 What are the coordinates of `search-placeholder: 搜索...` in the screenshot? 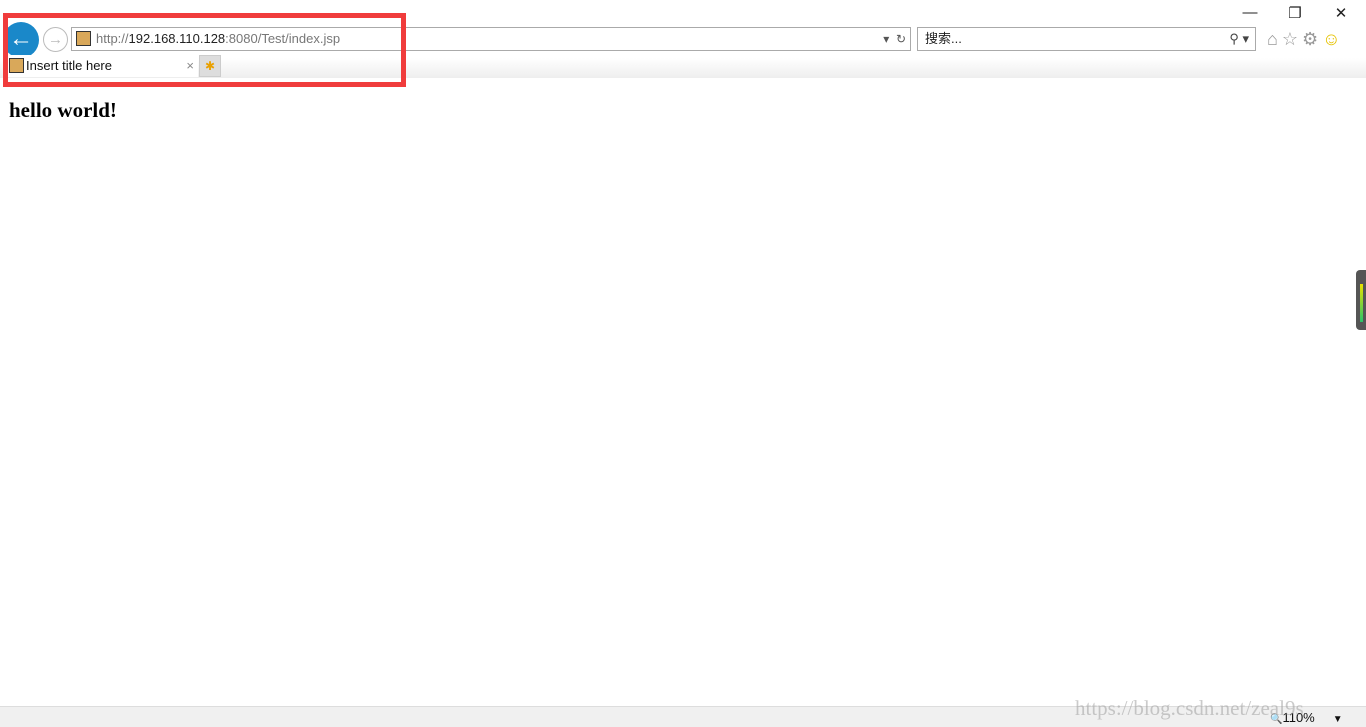 It's located at (943, 38).